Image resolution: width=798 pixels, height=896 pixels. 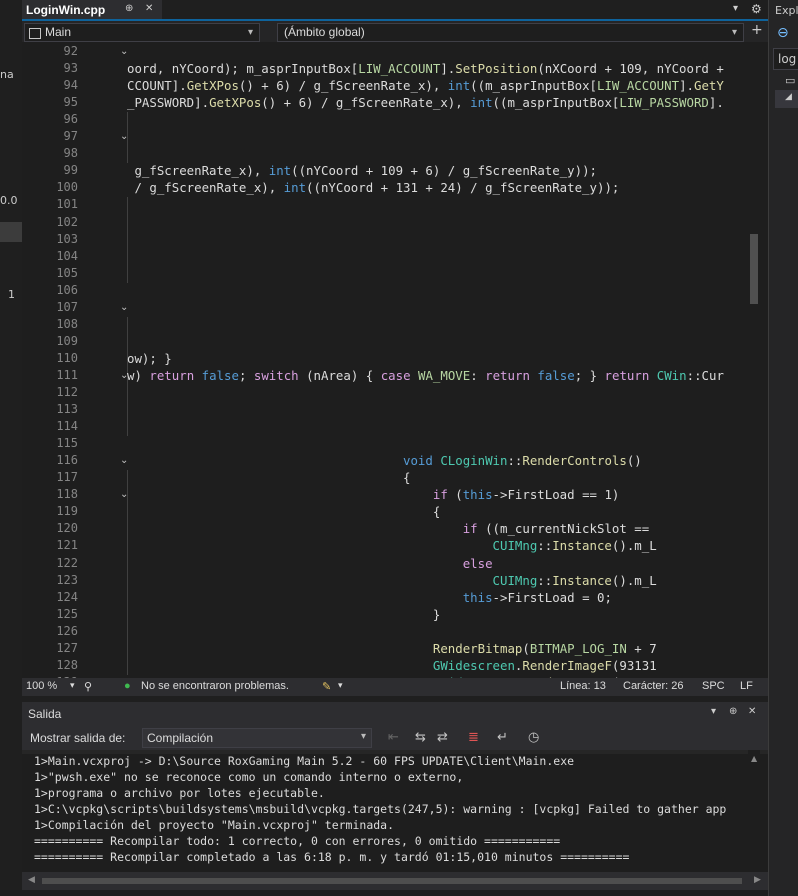 What do you see at coordinates (502, 737) in the screenshot?
I see `word-wrap-icon: ↵` at bounding box center [502, 737].